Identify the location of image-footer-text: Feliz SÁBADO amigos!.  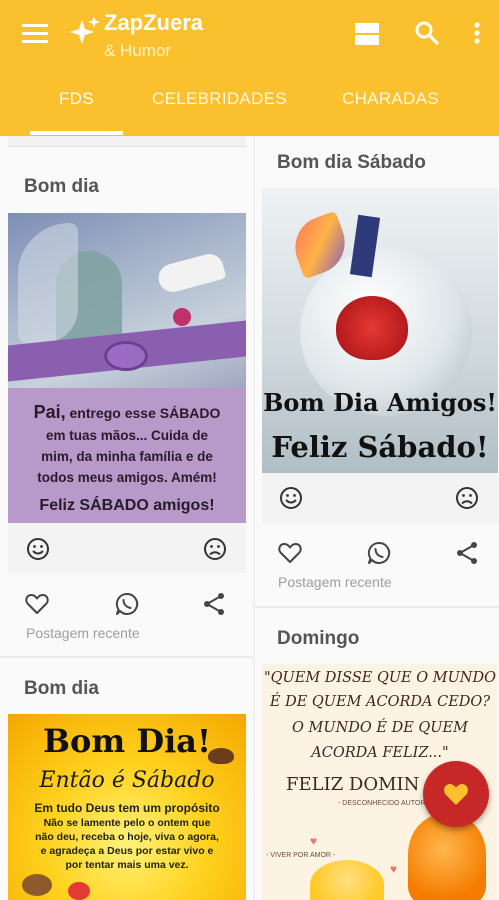
(127, 505).